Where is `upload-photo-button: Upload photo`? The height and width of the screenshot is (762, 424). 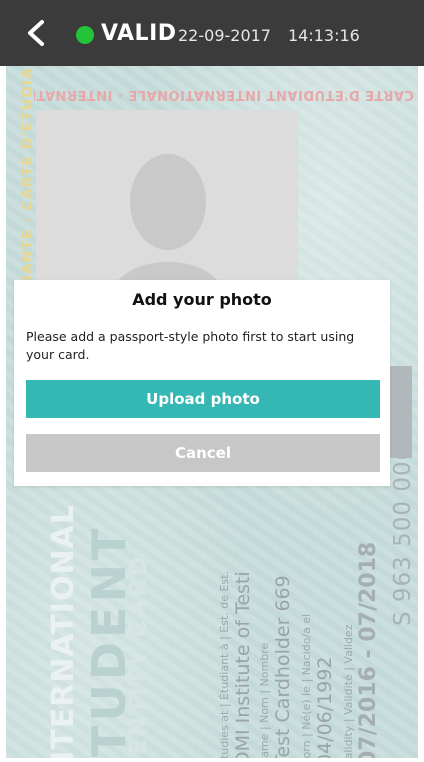 upload-photo-button: Upload photo is located at coordinates (203, 399).